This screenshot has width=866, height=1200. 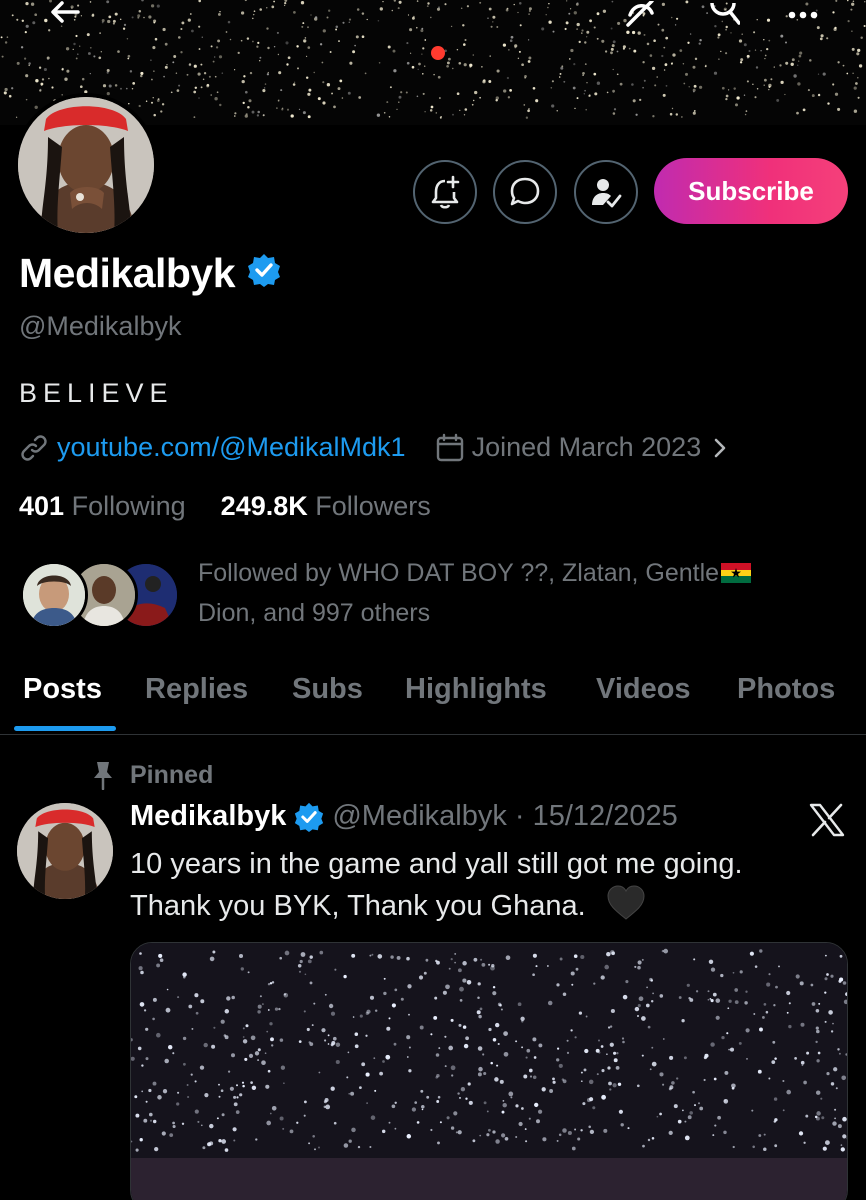 I want to click on followers-link: 249.8K Followers, so click(x=326, y=506).